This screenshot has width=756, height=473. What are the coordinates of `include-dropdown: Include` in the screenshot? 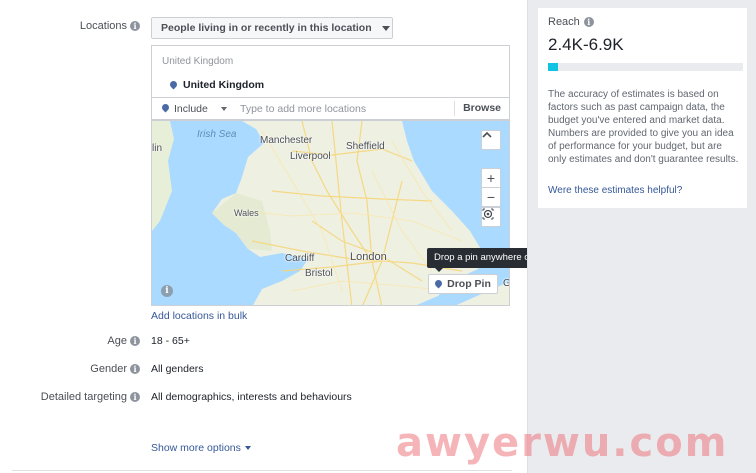 It's located at (192, 109).